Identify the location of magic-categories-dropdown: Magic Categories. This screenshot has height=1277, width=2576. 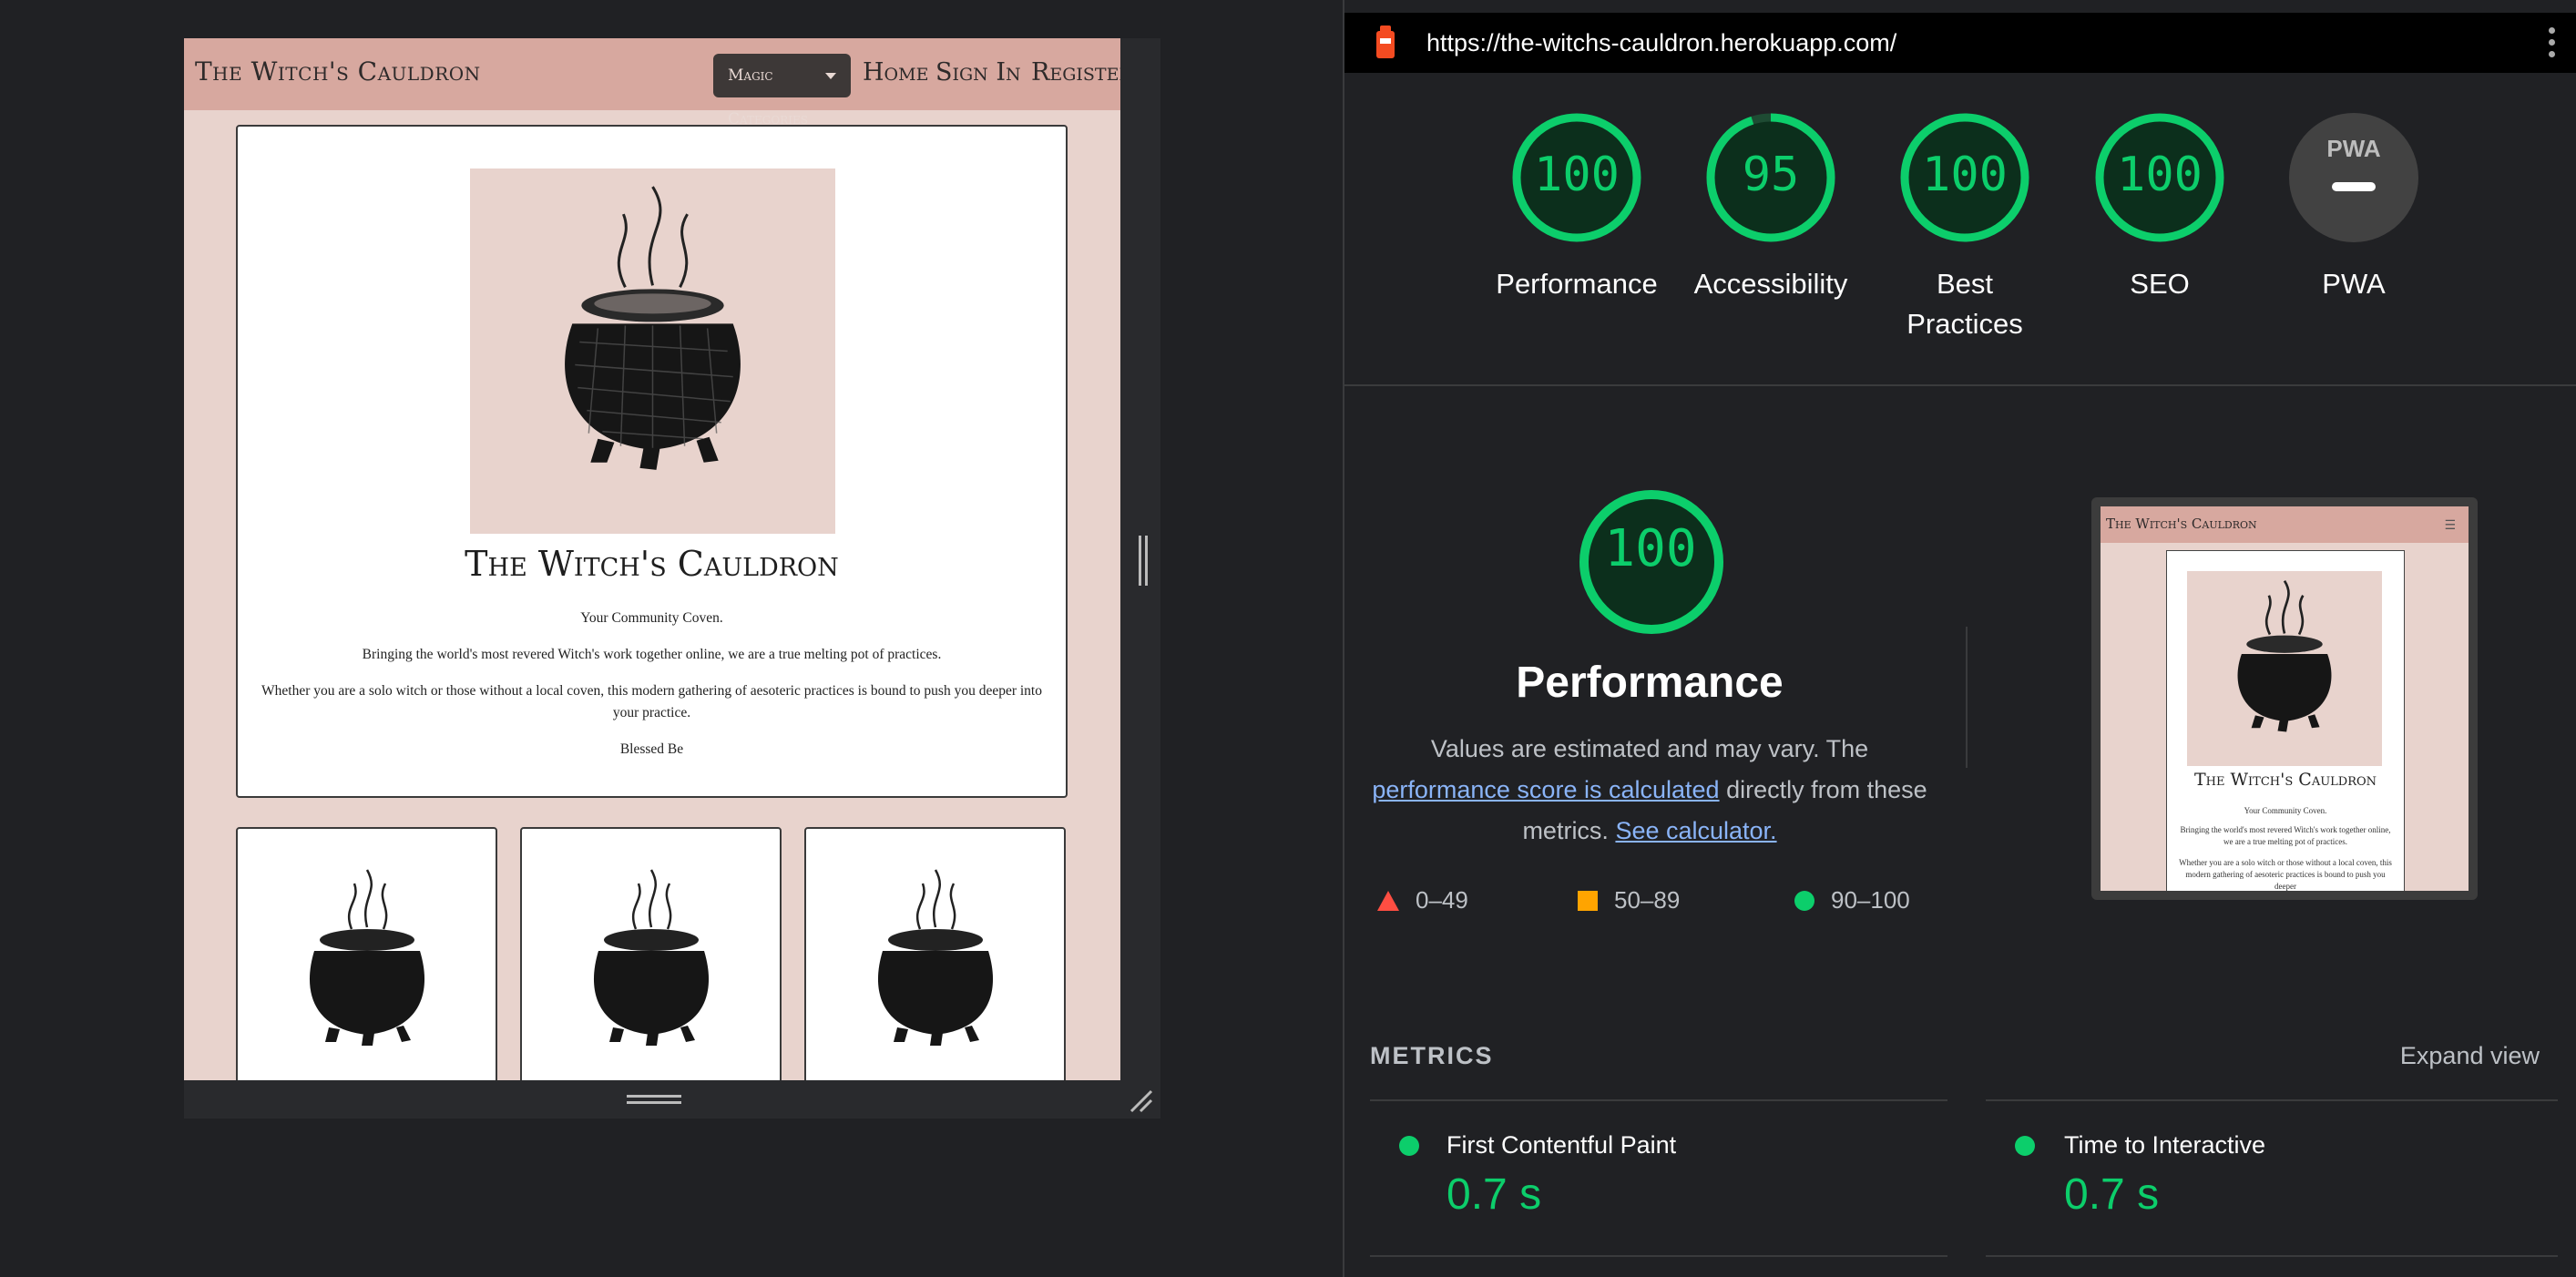
(782, 91).